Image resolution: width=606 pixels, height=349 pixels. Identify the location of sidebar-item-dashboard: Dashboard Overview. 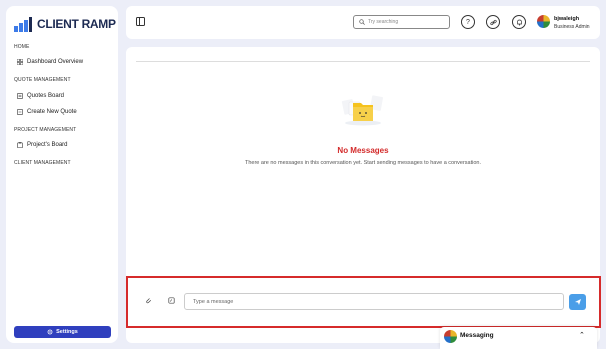
(50, 62).